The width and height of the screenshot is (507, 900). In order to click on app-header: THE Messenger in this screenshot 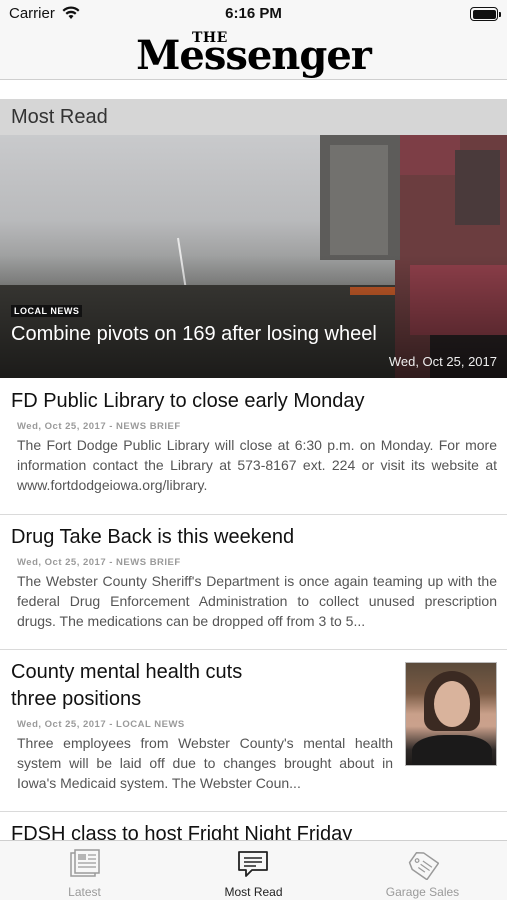, I will do `click(253, 54)`.